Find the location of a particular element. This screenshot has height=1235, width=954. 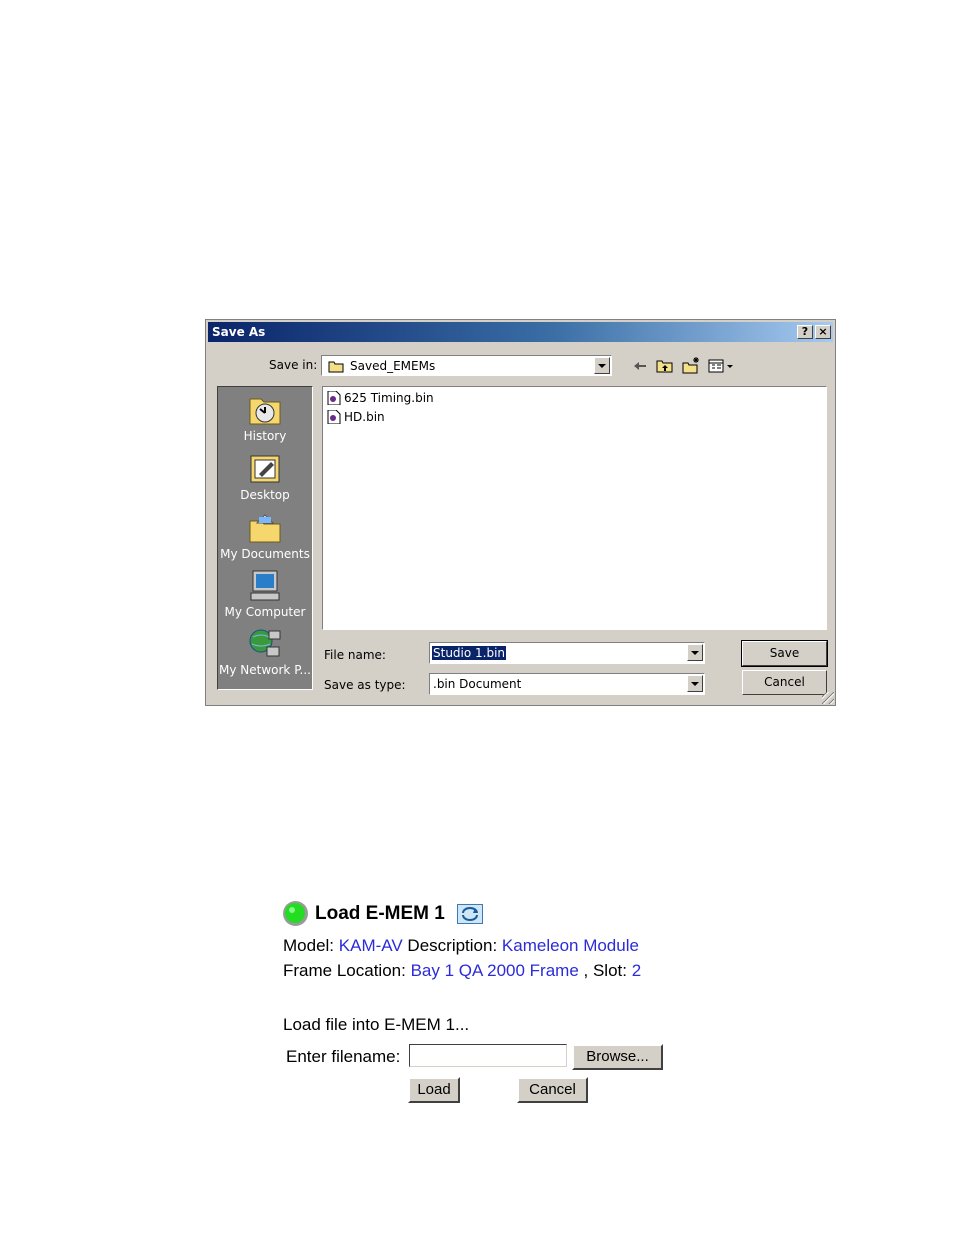

file-name-input: Studio 1.bin is located at coordinates (567, 653).